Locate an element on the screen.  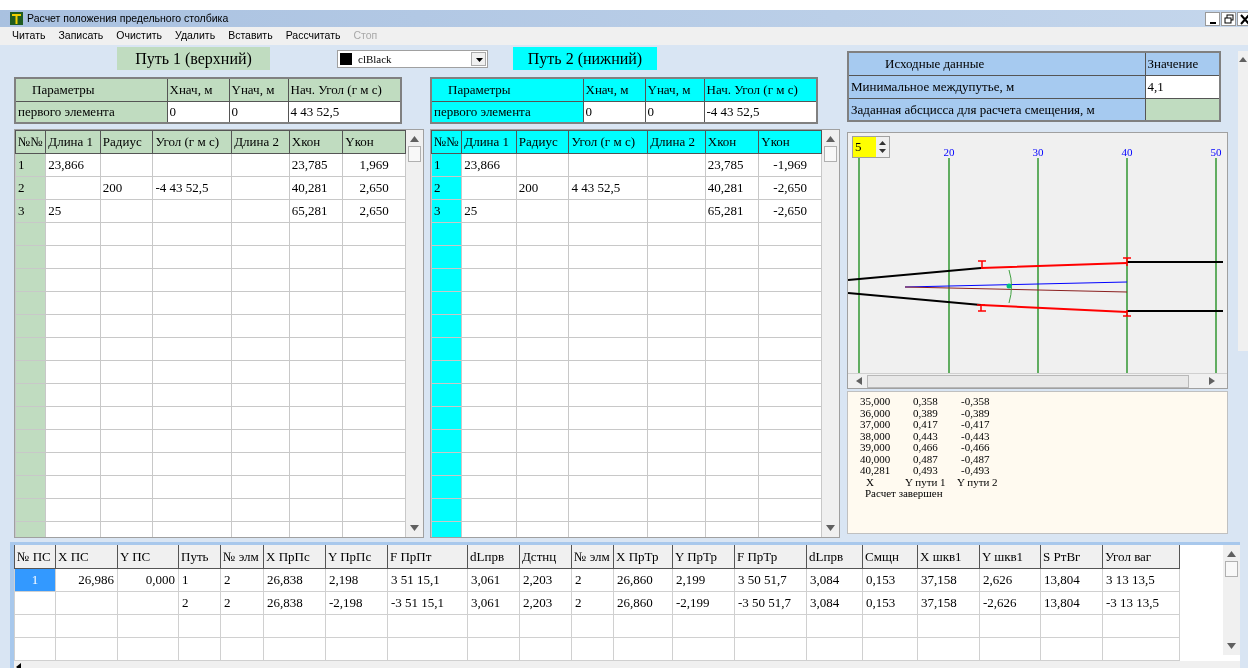
table-cell: -3 51 15,1 is located at coordinates (427, 602).